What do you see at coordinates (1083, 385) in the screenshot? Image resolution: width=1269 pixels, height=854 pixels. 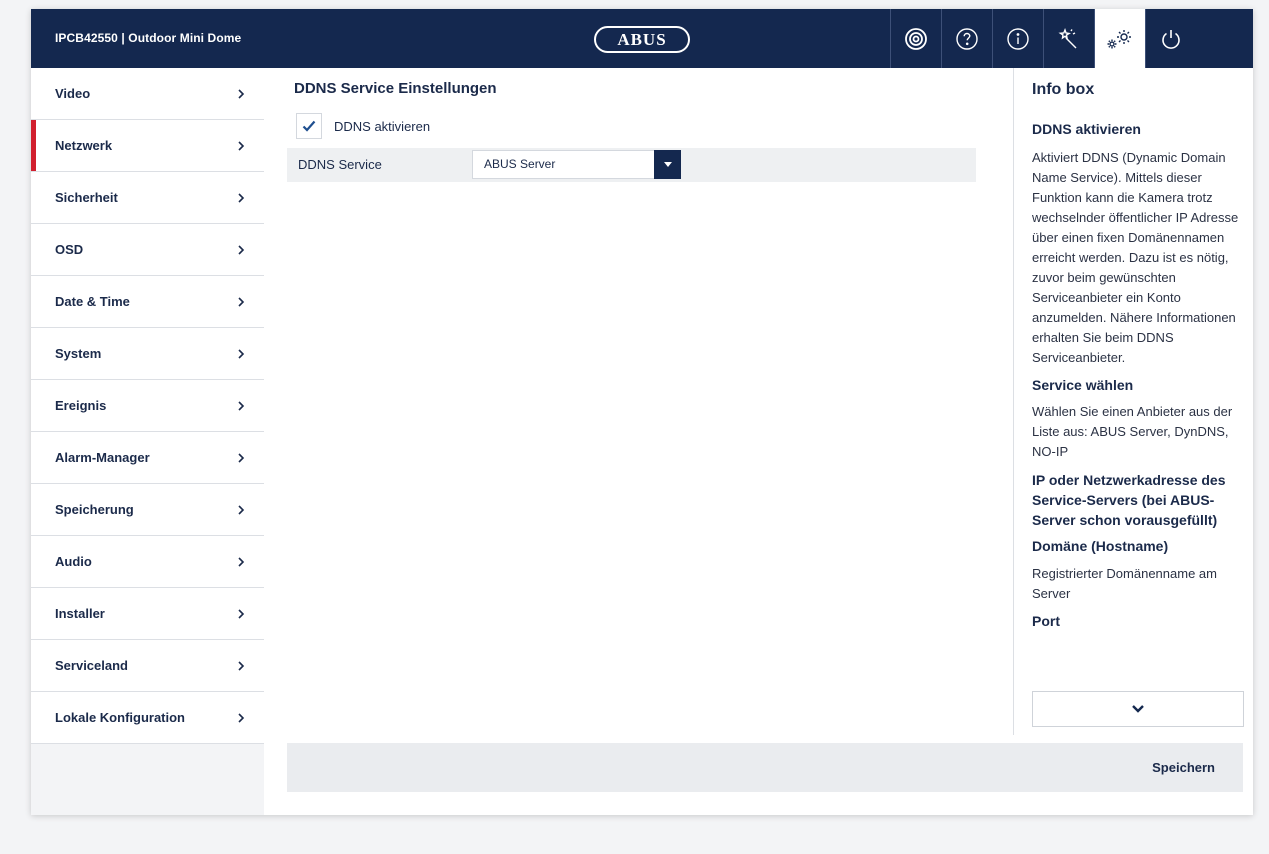 I see `info-heading-service-waehlen: Service wählen` at bounding box center [1083, 385].